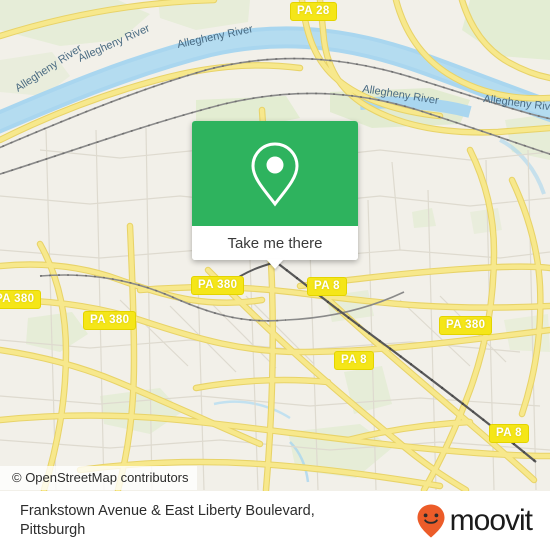 The height and width of the screenshot is (550, 550). I want to click on callout-pointer, so click(275, 264).